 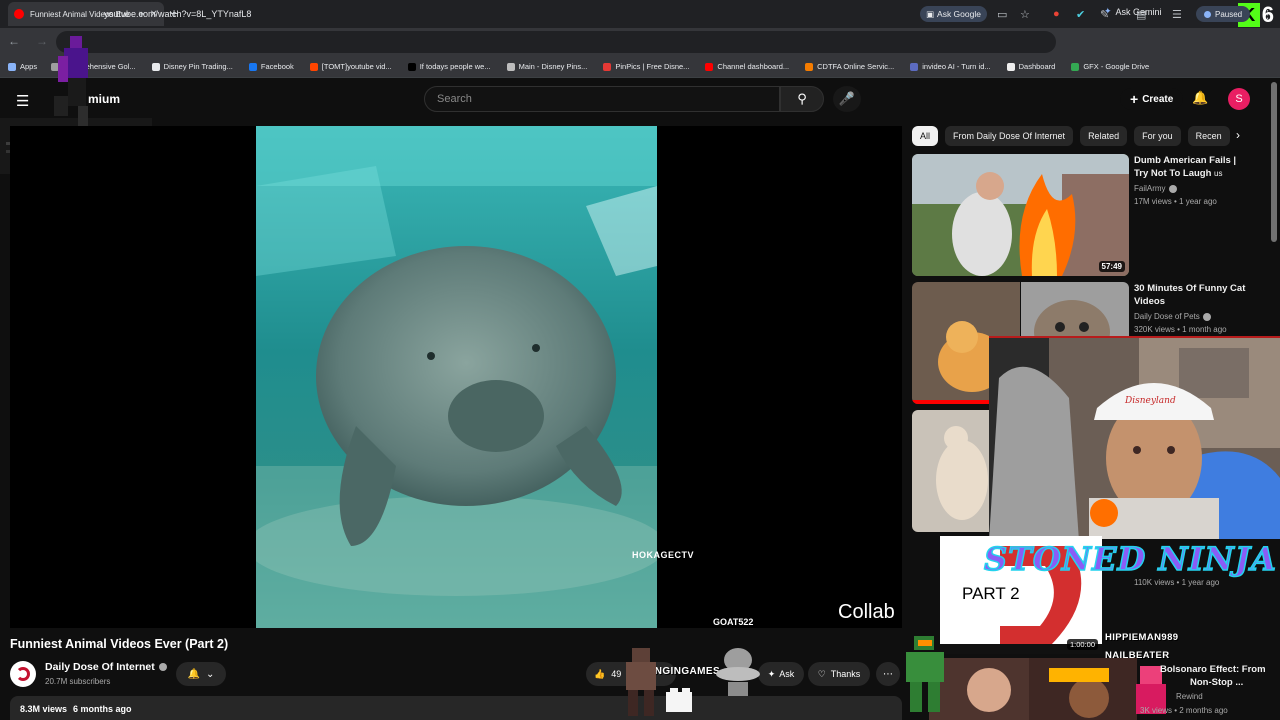 I want to click on ask-gemini-button: ✦ Ask Gemini, so click(x=1133, y=11).